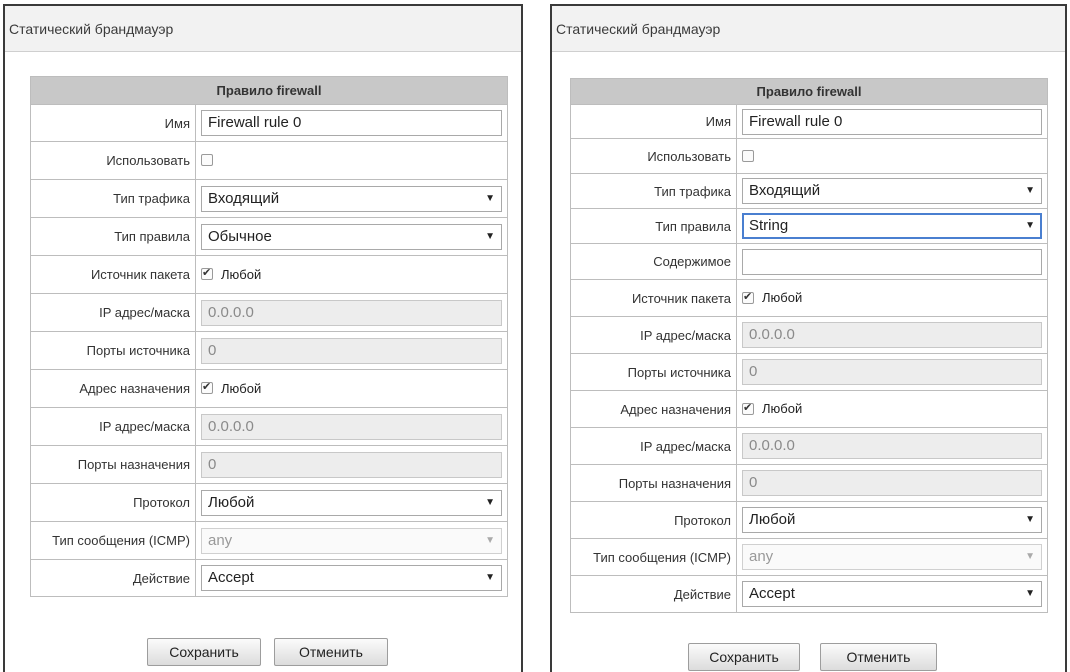 This screenshot has width=1070, height=672. Describe the element at coordinates (653, 261) in the screenshot. I see `content-label: Содержимое` at that location.